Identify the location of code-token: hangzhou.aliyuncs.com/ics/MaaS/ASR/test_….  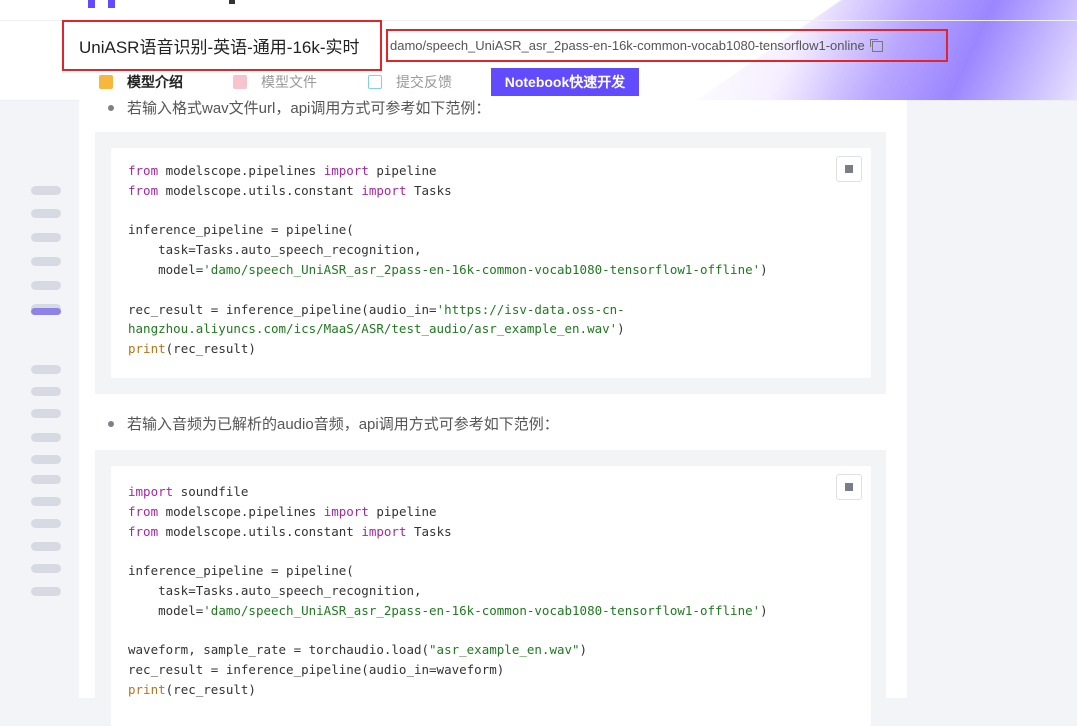
(373, 329).